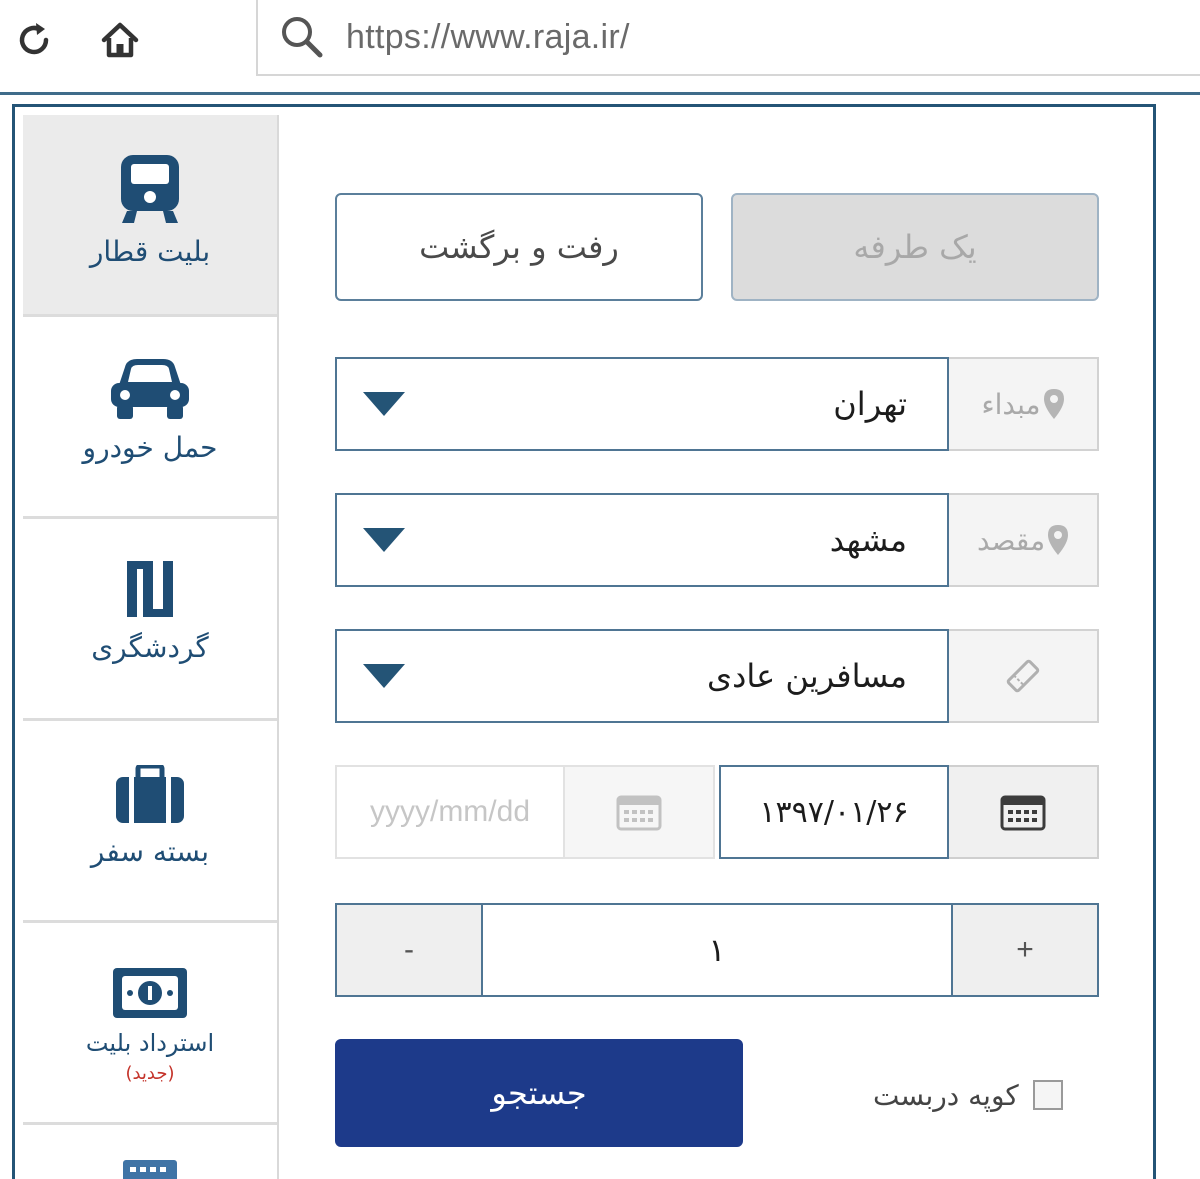  Describe the element at coordinates (539, 1093) in the screenshot. I see `search-button: جستجو` at that location.